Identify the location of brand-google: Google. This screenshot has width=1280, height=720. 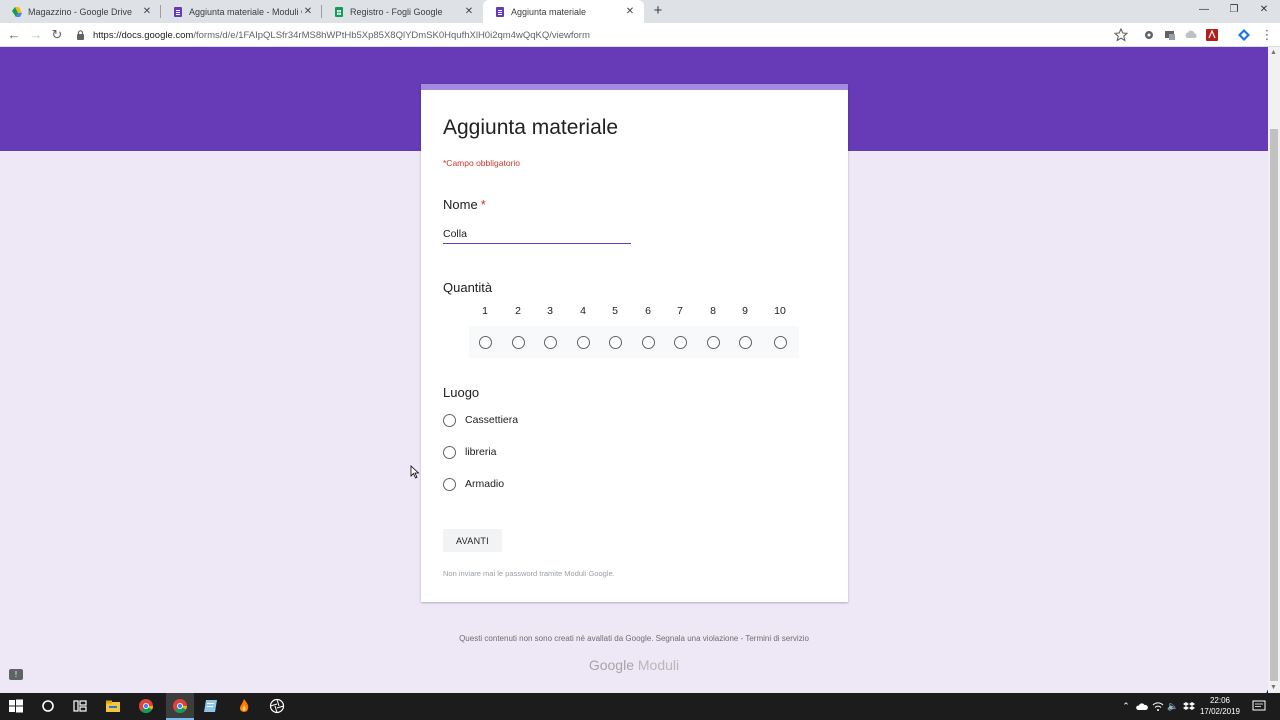
(611, 665).